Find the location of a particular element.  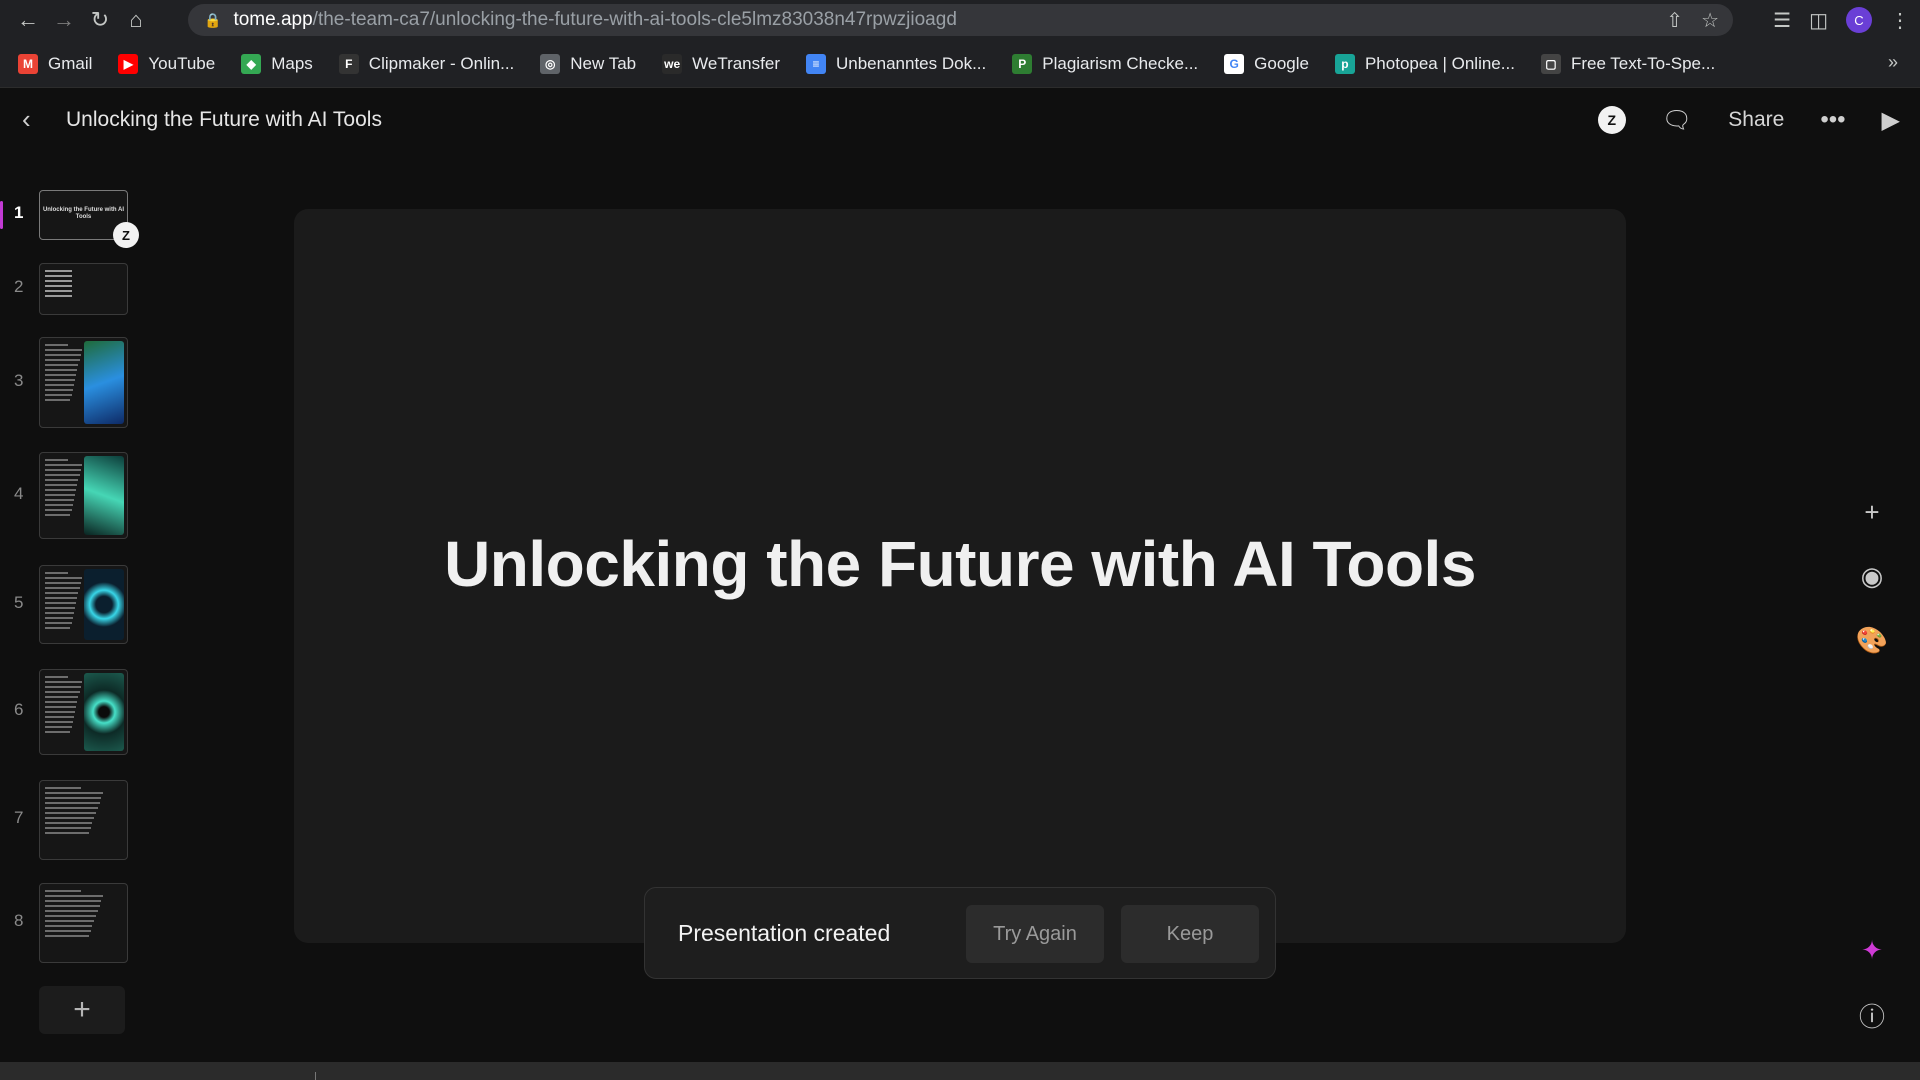

bookmark-item: M Gmail is located at coordinates (55, 63).